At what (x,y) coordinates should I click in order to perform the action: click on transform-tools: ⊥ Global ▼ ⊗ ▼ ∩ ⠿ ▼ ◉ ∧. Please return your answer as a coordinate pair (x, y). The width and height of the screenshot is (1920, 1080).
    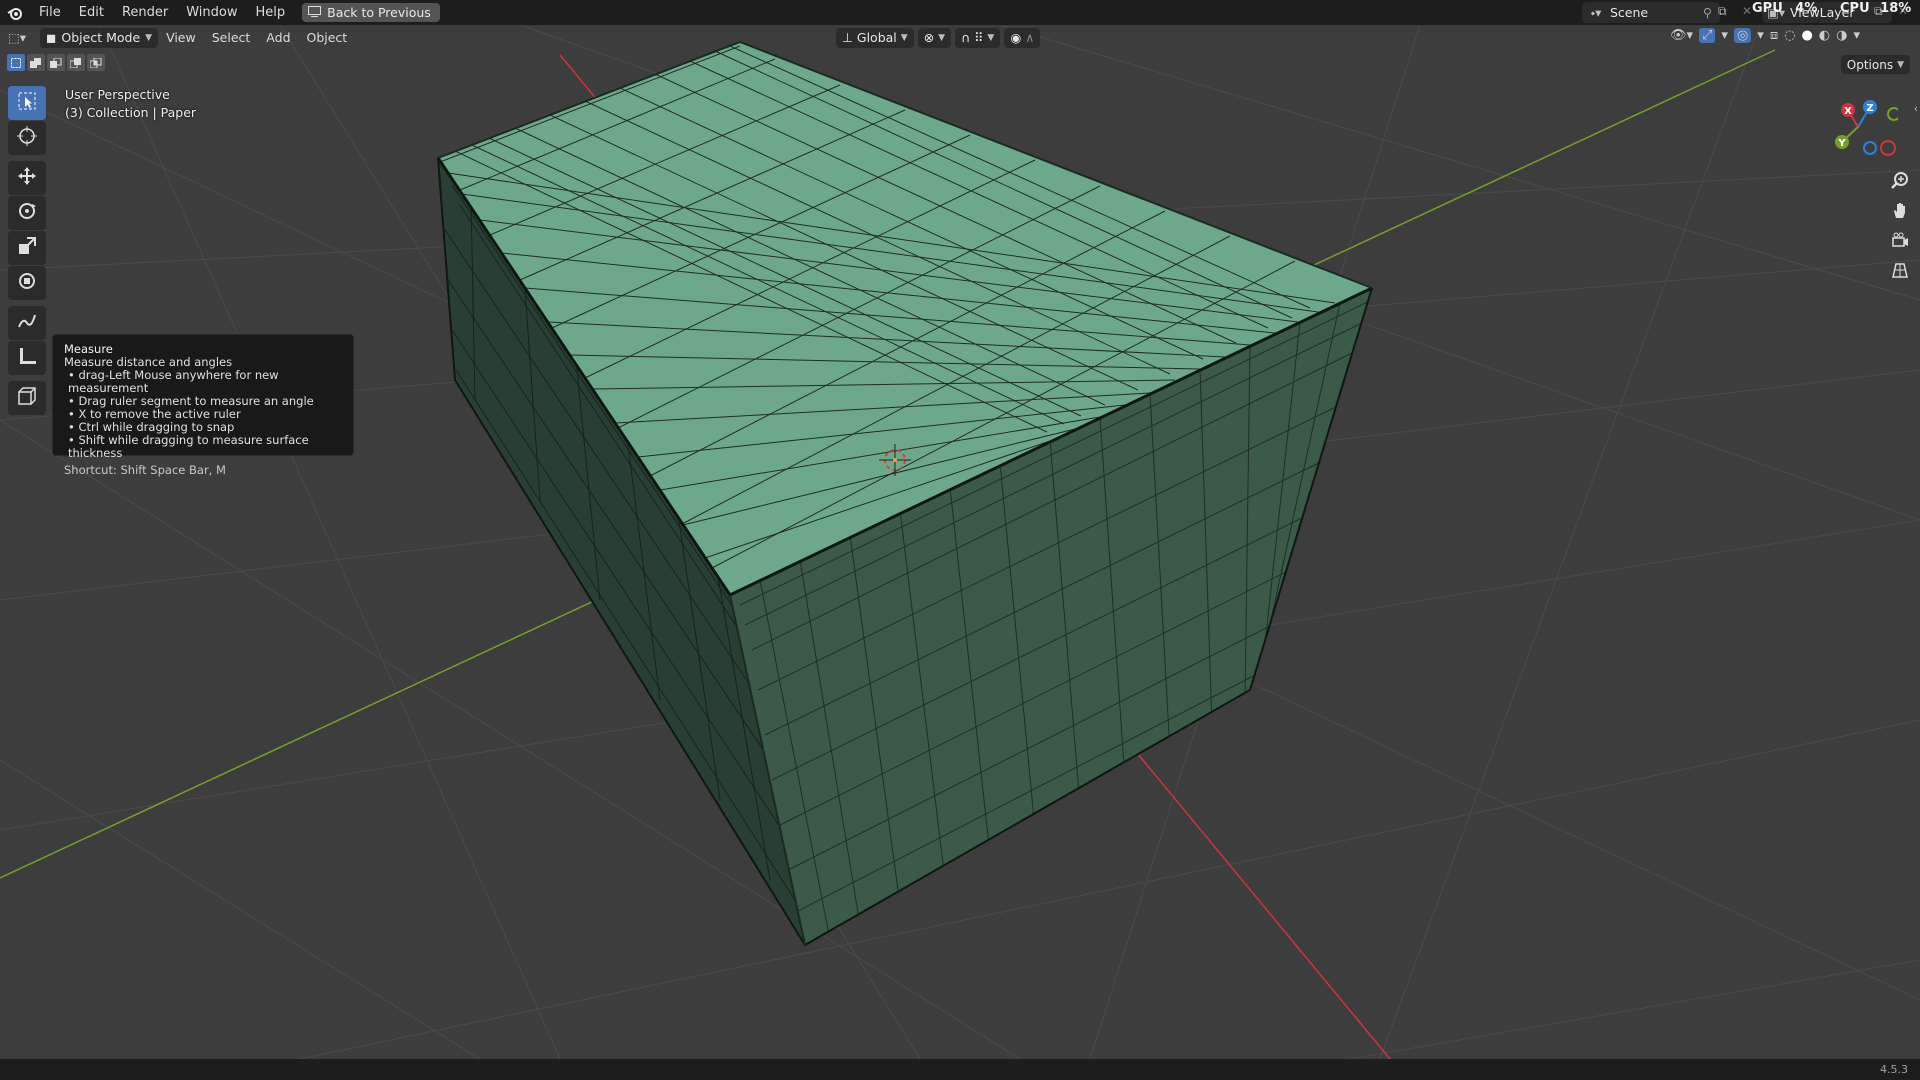
    Looking at the image, I should click on (938, 37).